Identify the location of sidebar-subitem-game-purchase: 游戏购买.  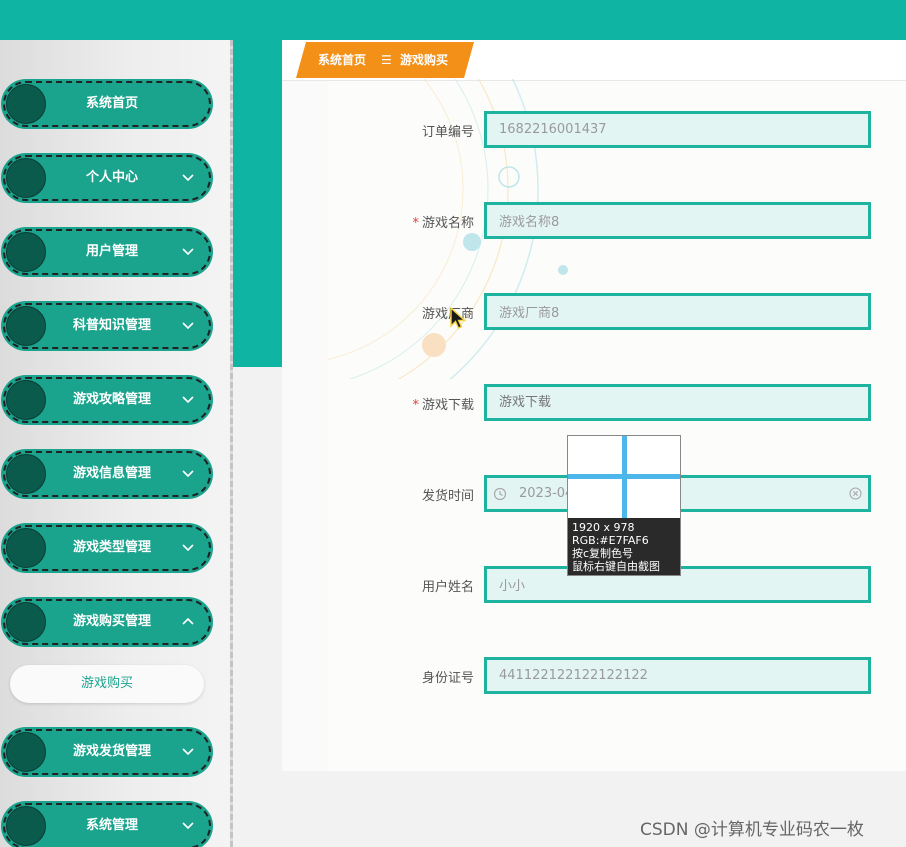
(107, 684).